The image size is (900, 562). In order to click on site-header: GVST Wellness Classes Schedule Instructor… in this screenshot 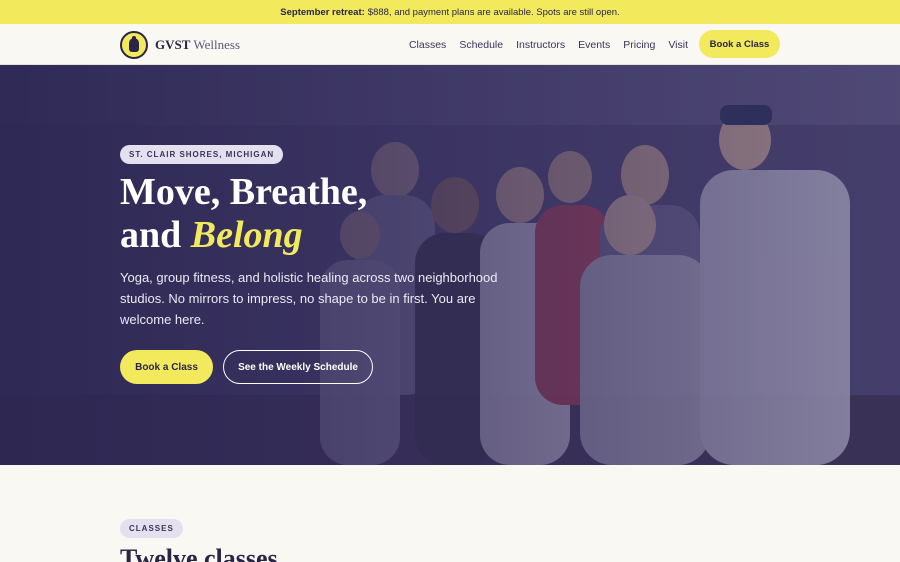, I will do `click(450, 44)`.